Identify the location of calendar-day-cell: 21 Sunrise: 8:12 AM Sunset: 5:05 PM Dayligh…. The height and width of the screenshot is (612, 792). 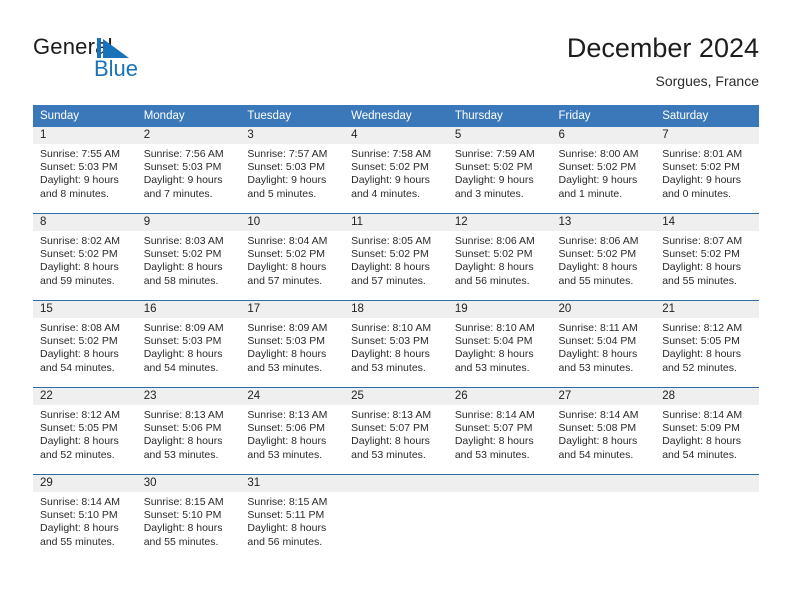
(707, 344).